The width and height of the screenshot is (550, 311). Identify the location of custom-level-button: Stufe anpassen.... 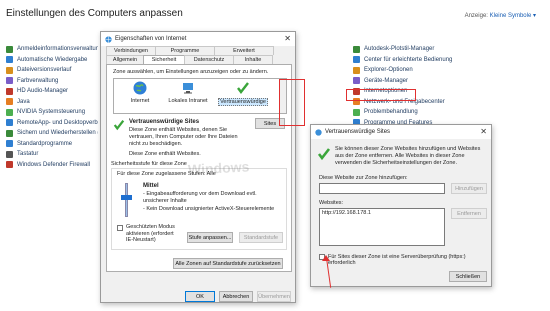
(210, 237).